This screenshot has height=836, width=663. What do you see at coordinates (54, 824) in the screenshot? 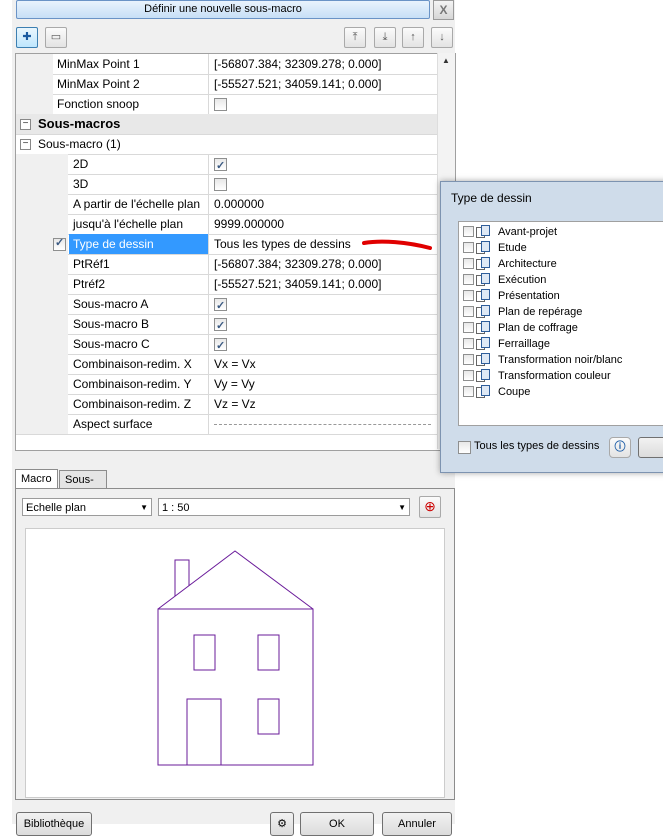
I see `library-button: Bibliothèque` at bounding box center [54, 824].